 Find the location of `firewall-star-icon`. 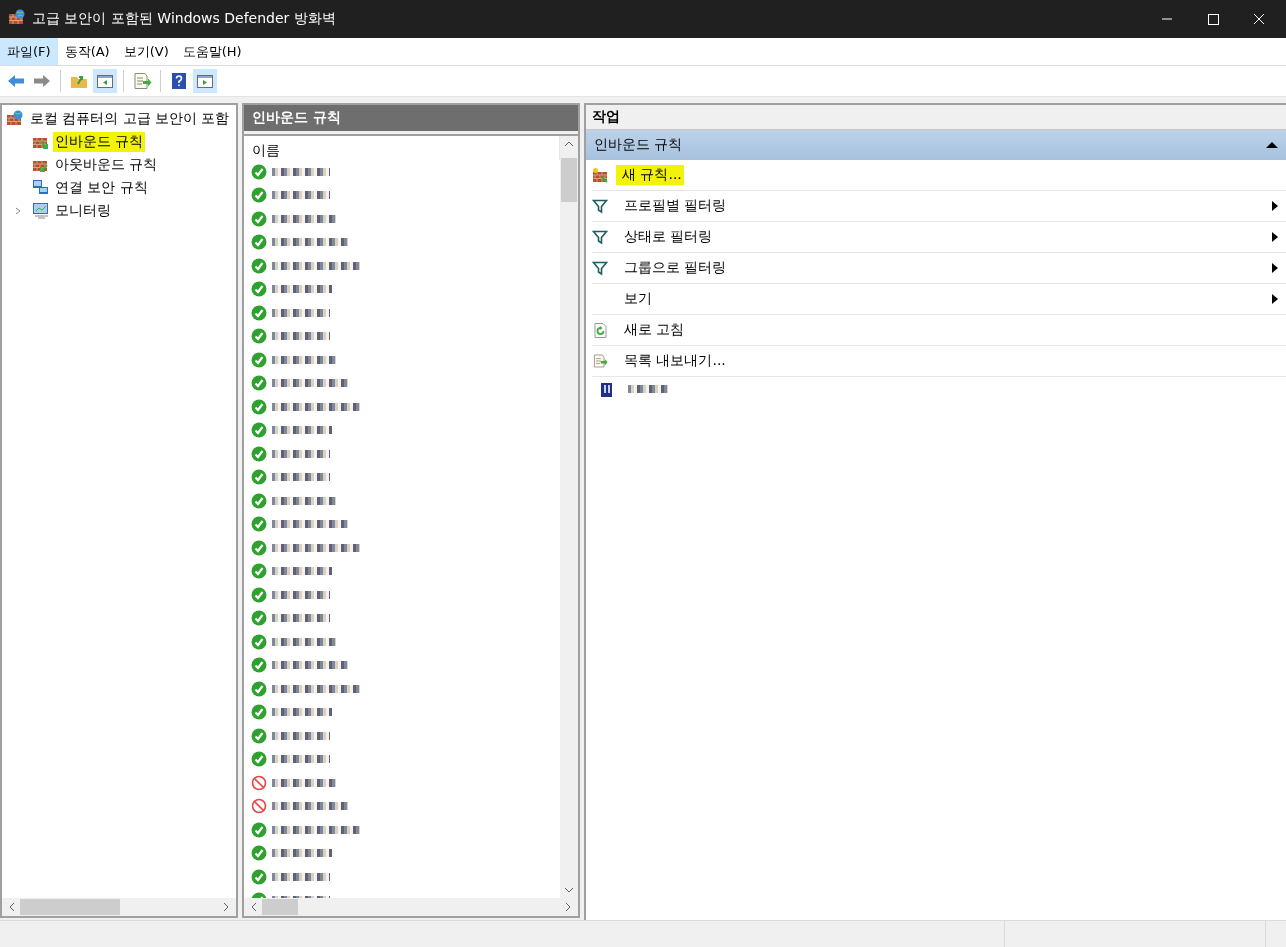

firewall-star-icon is located at coordinates (600, 175).